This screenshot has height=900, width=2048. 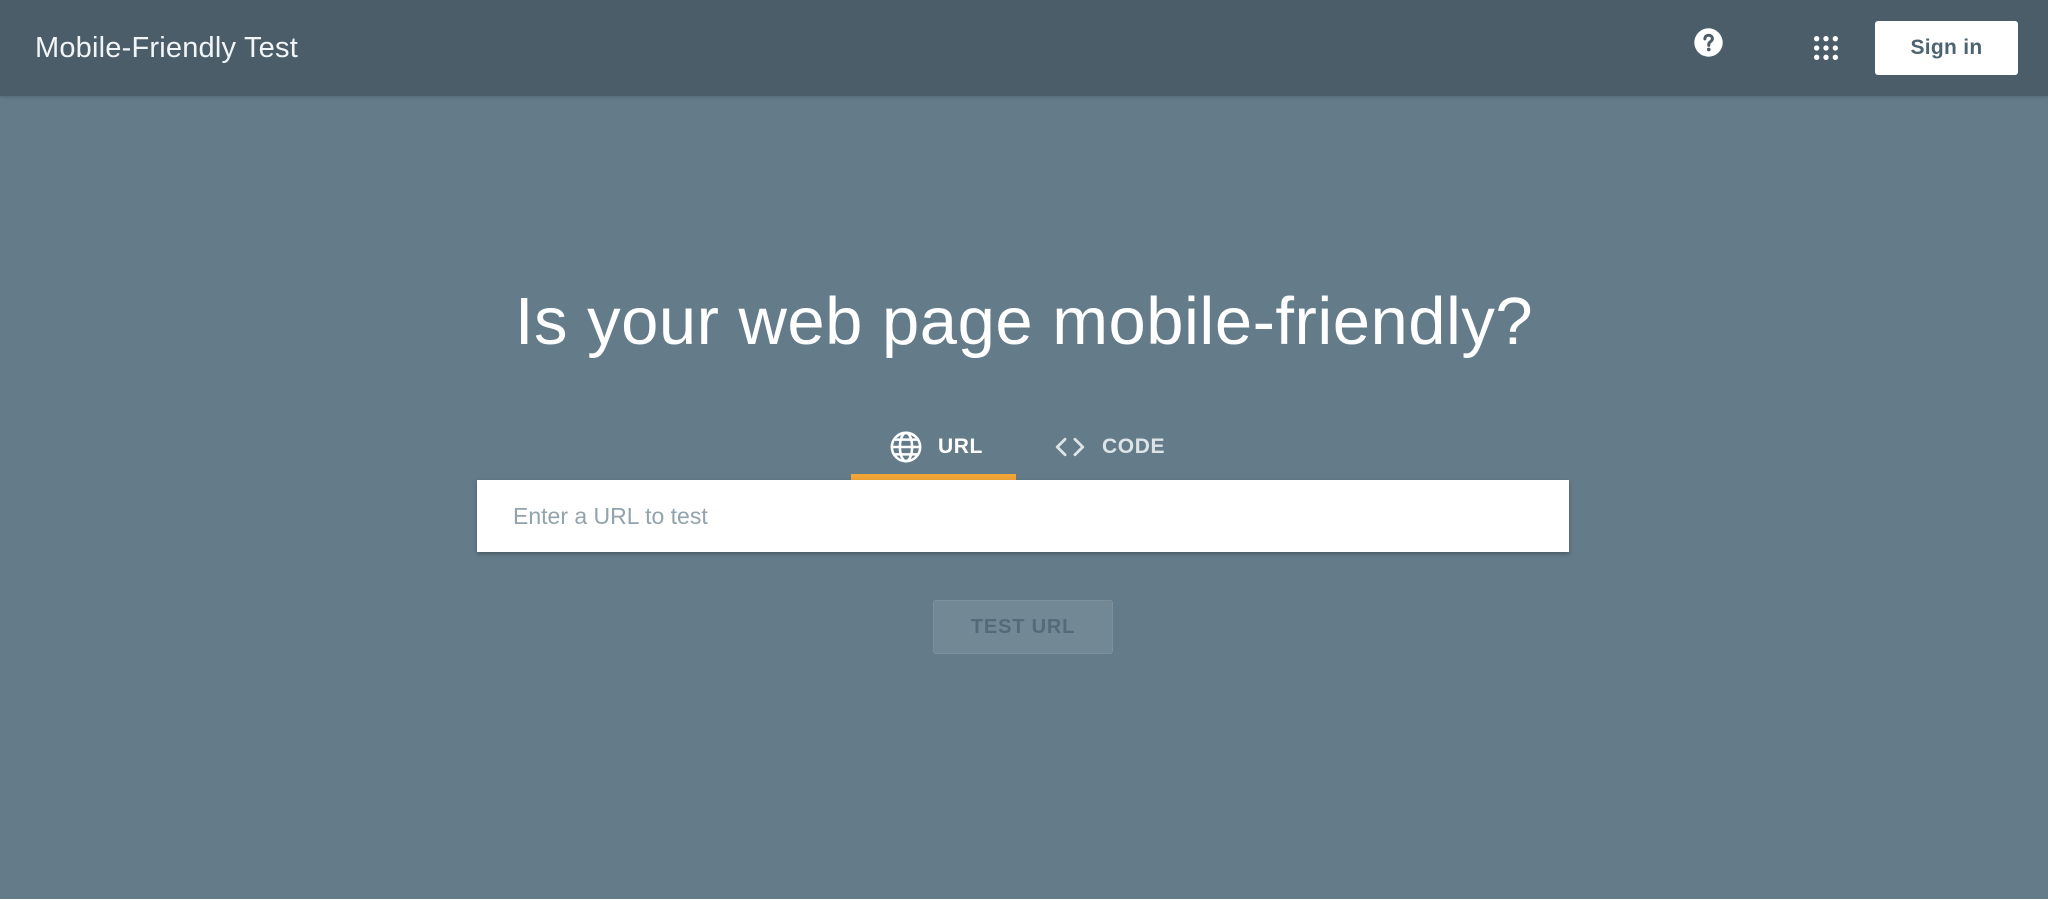 What do you see at coordinates (1024, 48) in the screenshot?
I see `top-app-bar: Mobile-Friendly Test Sign in` at bounding box center [1024, 48].